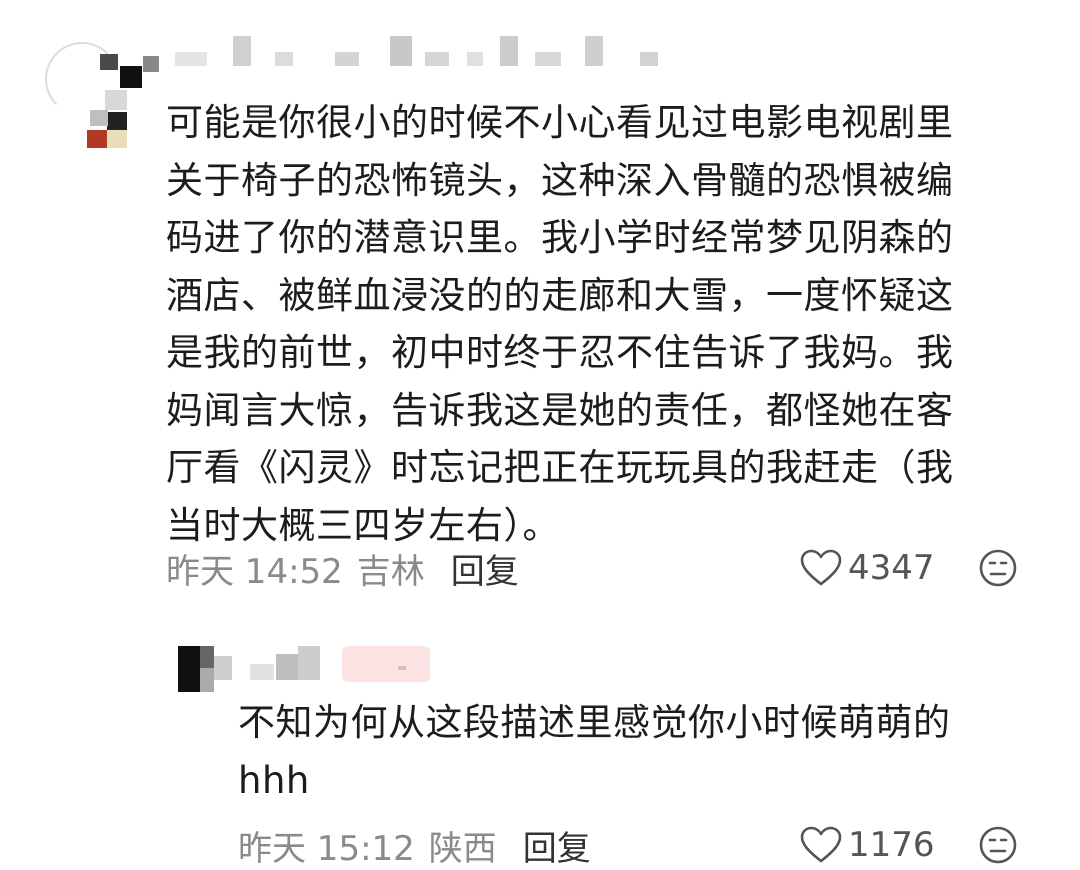  I want to click on ip-location: 吉林, so click(390, 571).